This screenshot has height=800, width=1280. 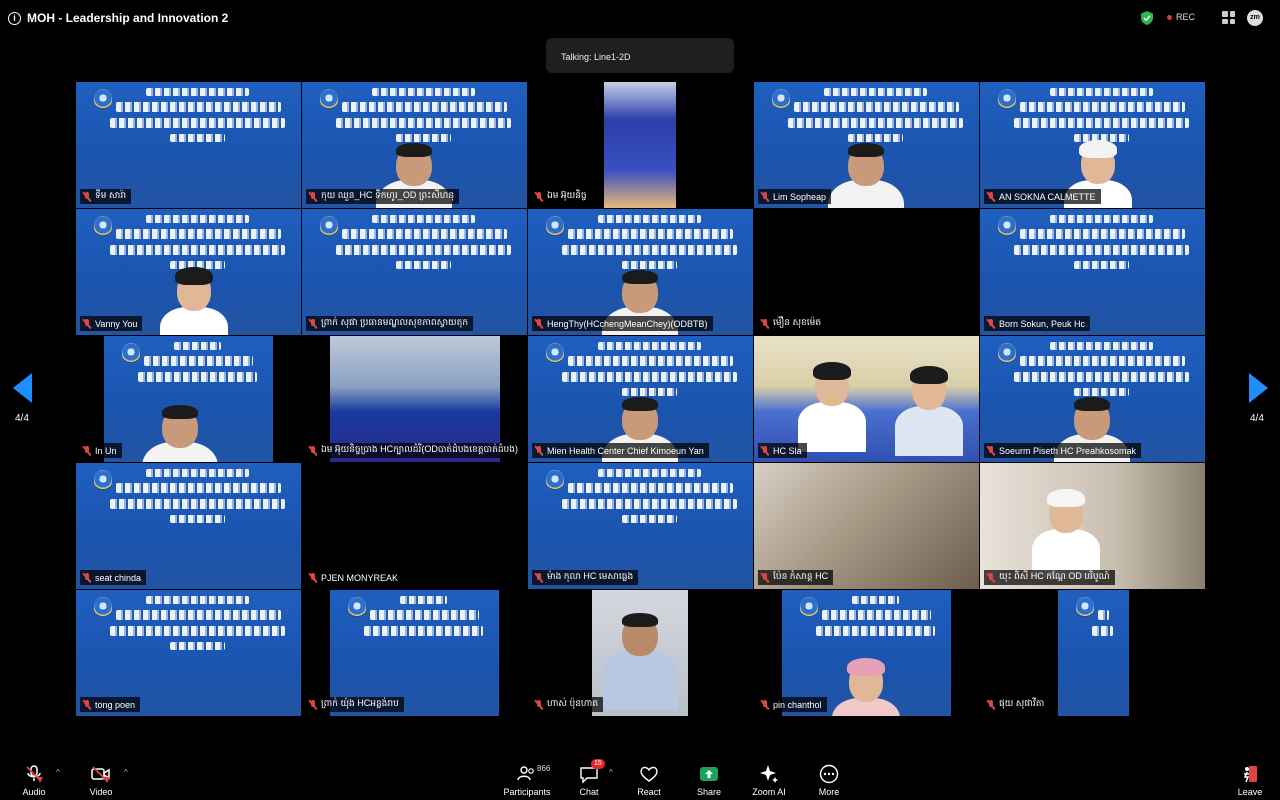 What do you see at coordinates (797, 322) in the screenshot?
I see `participant-name: ម៉ឿន សុខម៉េត` at bounding box center [797, 322].